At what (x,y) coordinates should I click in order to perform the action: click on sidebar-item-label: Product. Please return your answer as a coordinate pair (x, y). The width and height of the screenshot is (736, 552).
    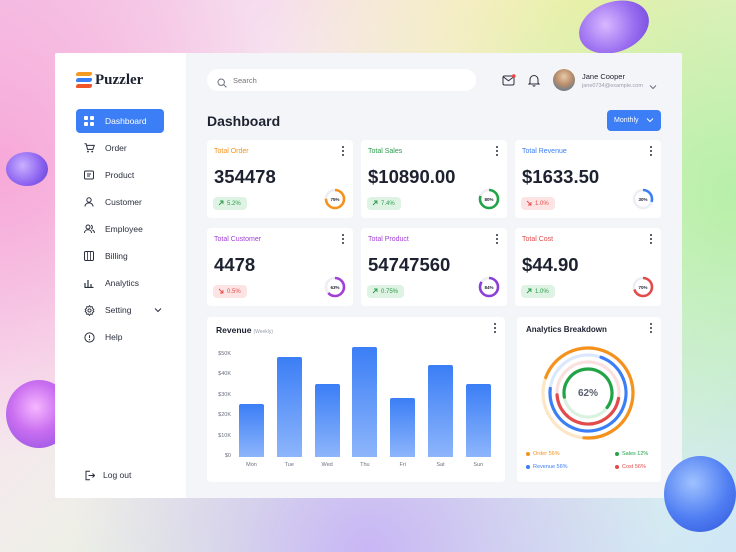
    Looking at the image, I should click on (120, 175).